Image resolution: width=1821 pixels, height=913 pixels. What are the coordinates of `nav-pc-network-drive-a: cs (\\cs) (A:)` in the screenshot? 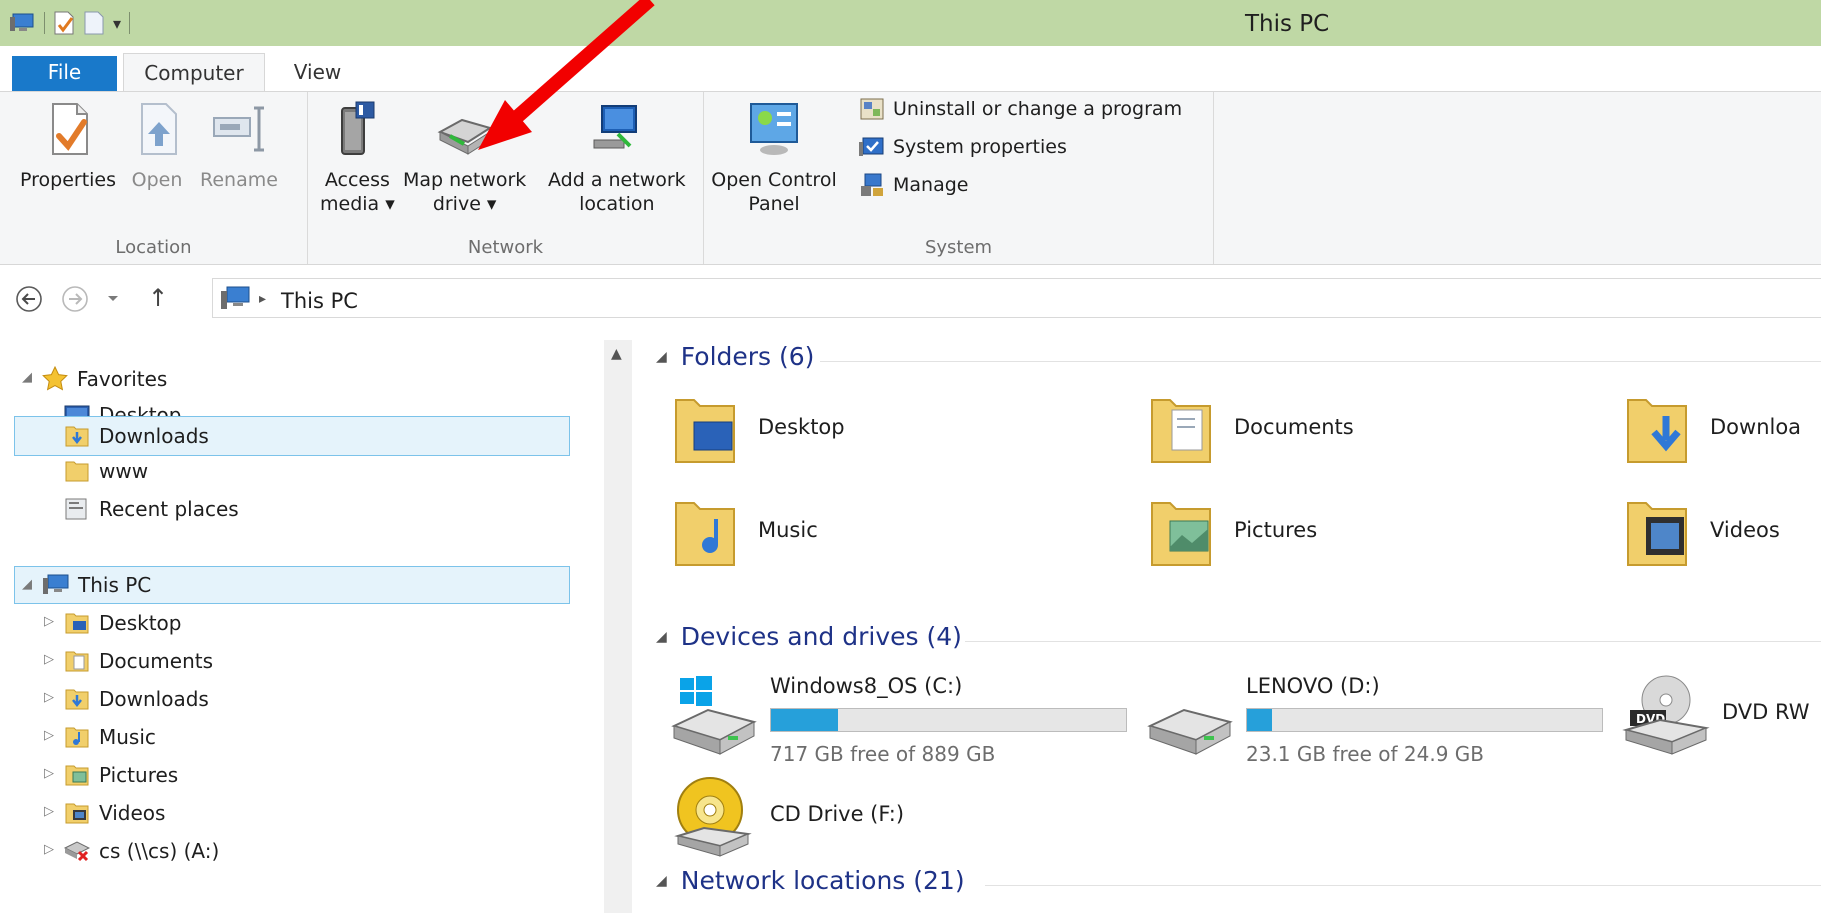 It's located at (141, 851).